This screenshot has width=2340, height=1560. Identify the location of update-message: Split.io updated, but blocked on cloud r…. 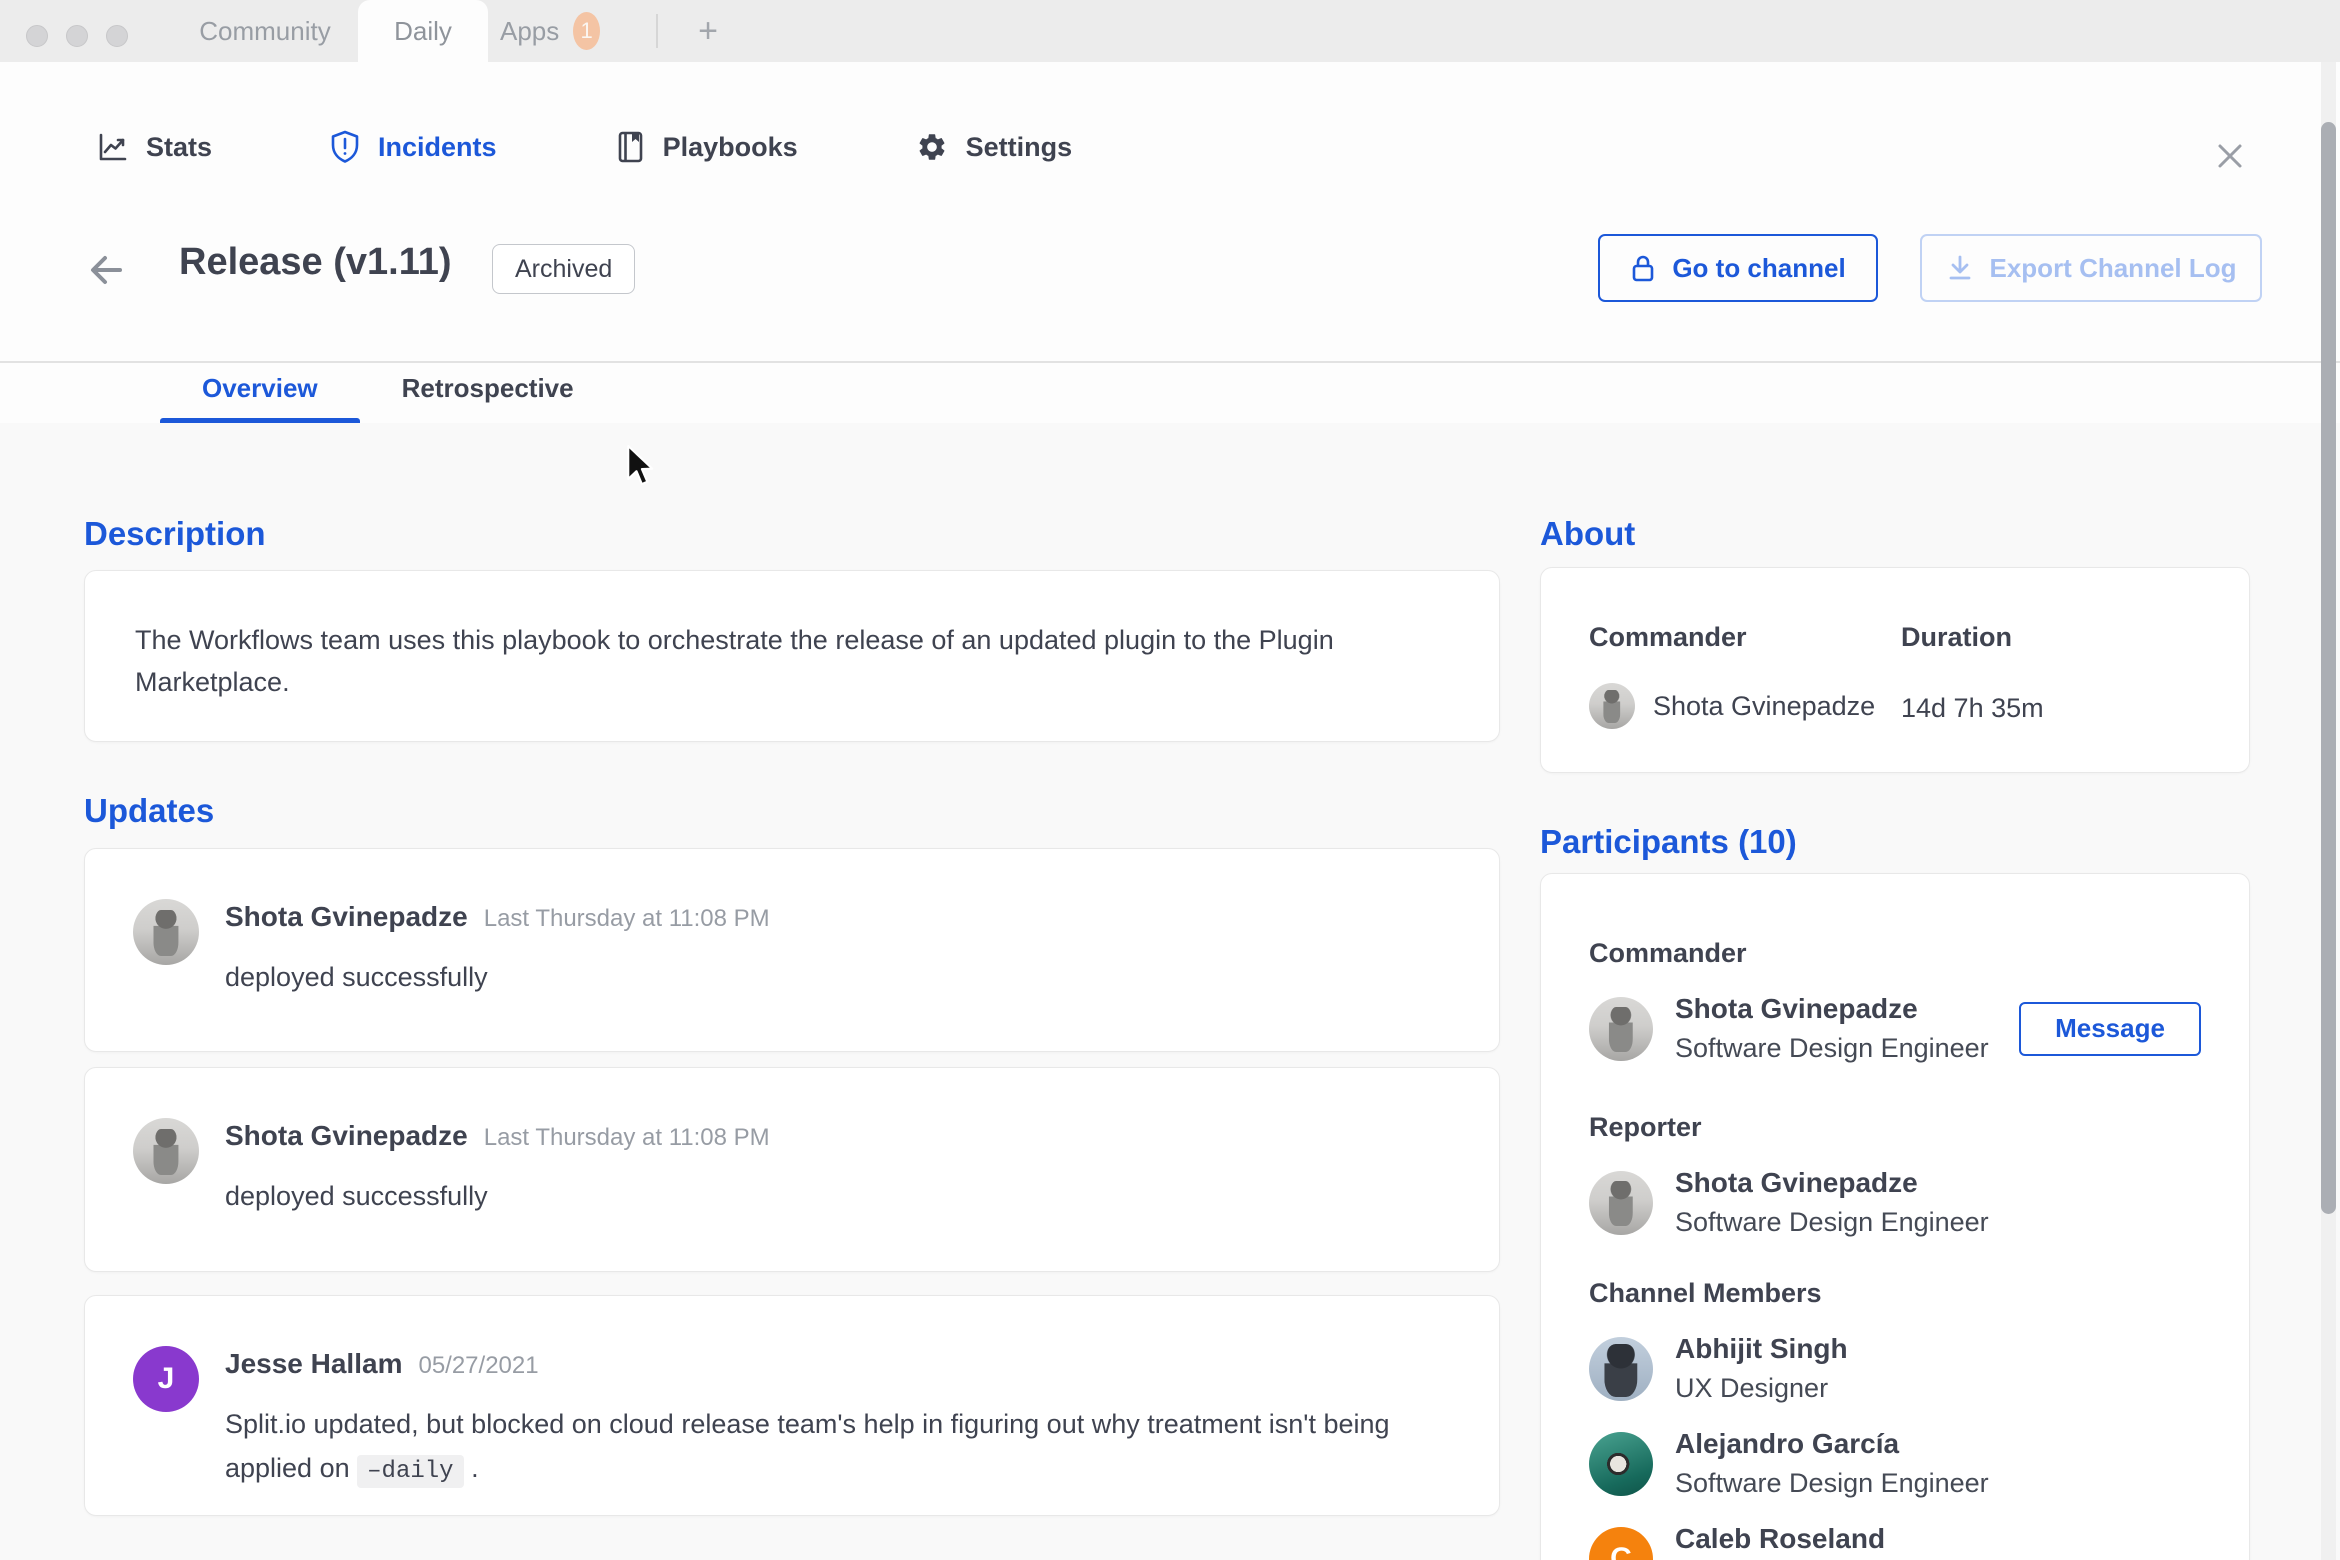
(838, 1448).